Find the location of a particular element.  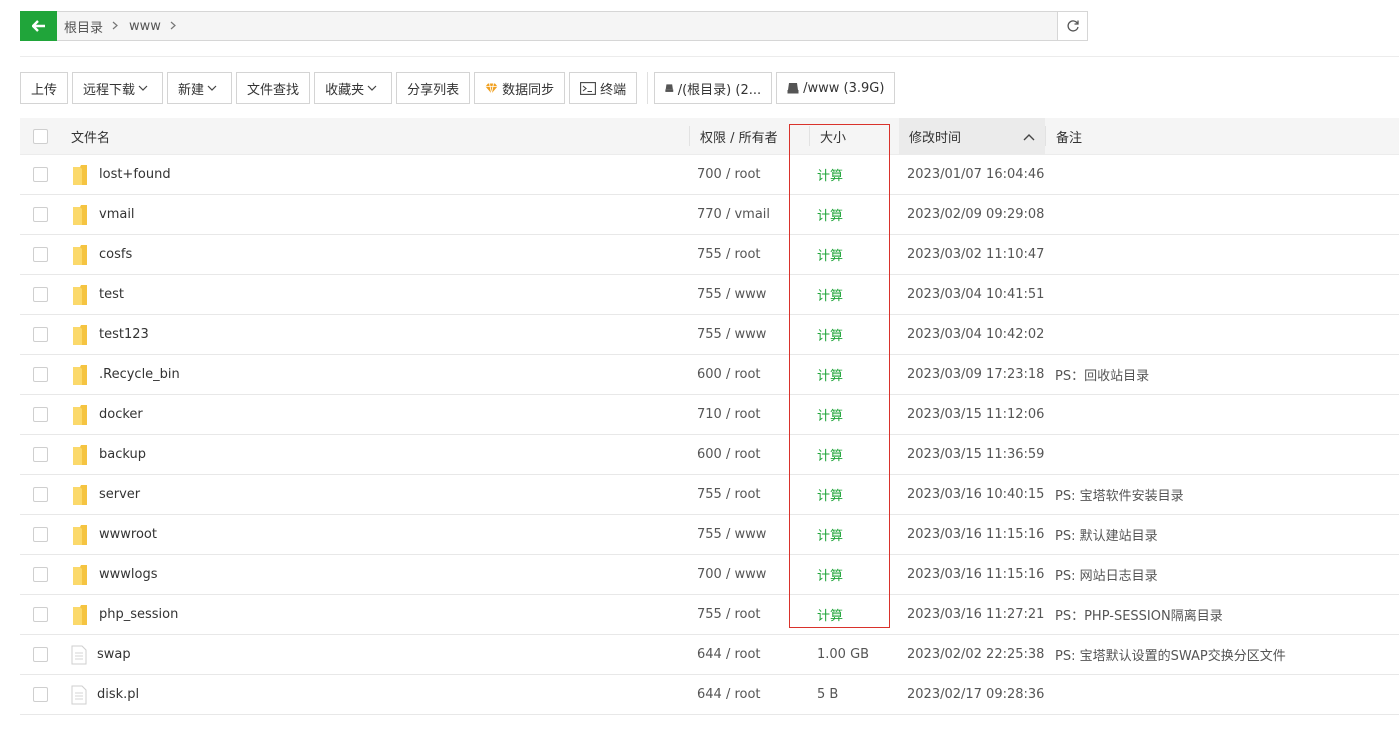

file-name: cosfs is located at coordinates (115, 254).